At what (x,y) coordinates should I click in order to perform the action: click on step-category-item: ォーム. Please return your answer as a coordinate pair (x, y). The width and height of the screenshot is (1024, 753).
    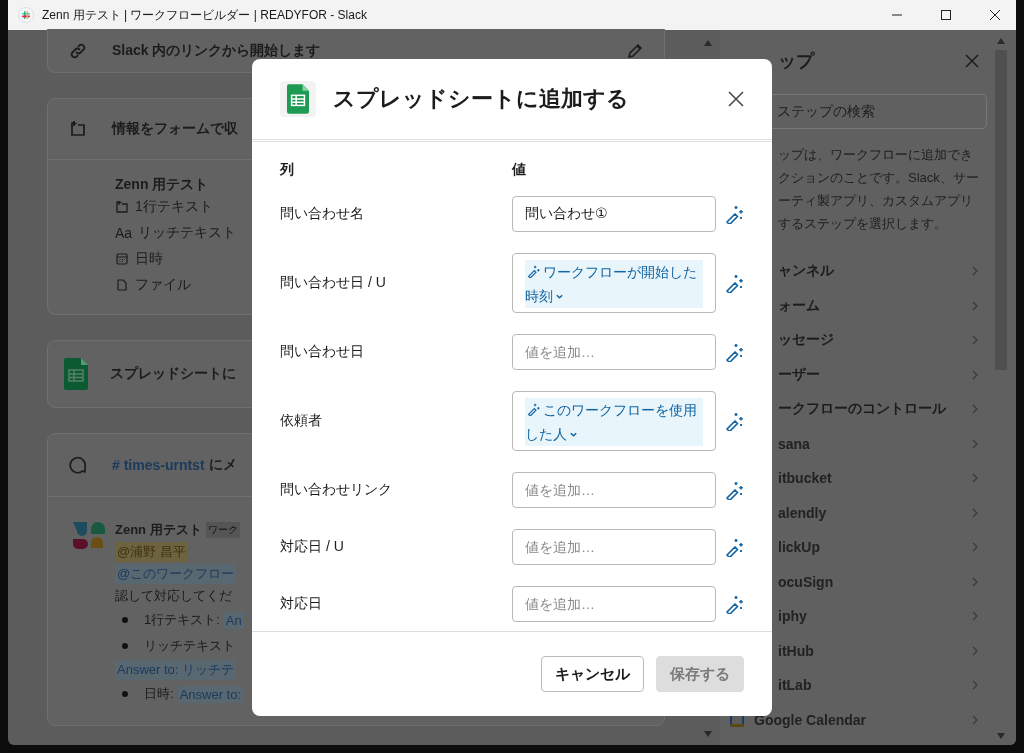
    Looking at the image, I should click on (862, 305).